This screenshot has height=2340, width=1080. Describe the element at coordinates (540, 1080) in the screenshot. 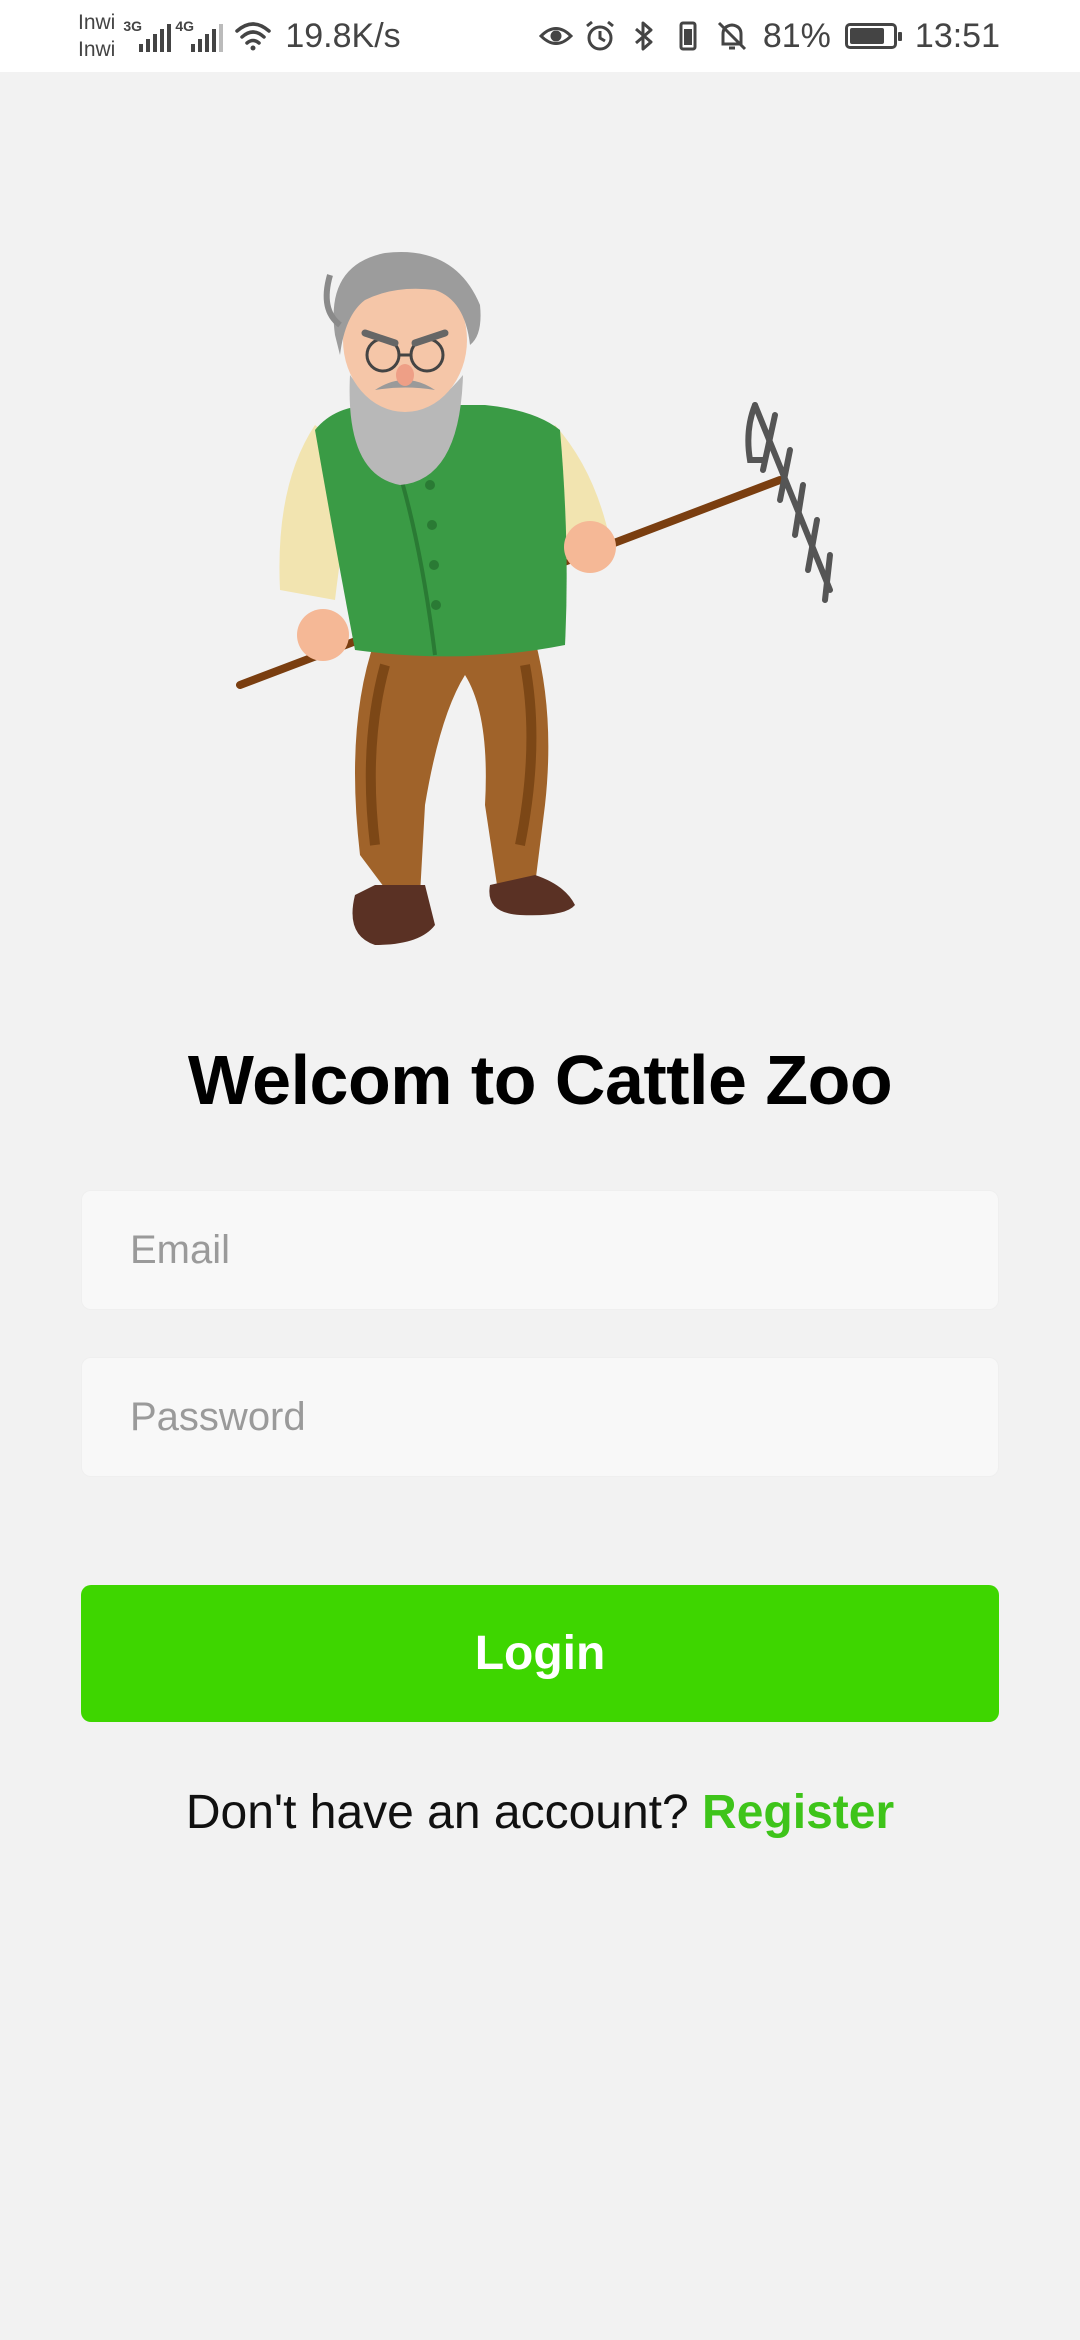

I see `page-title: Welcom to Cattle Zoo` at that location.